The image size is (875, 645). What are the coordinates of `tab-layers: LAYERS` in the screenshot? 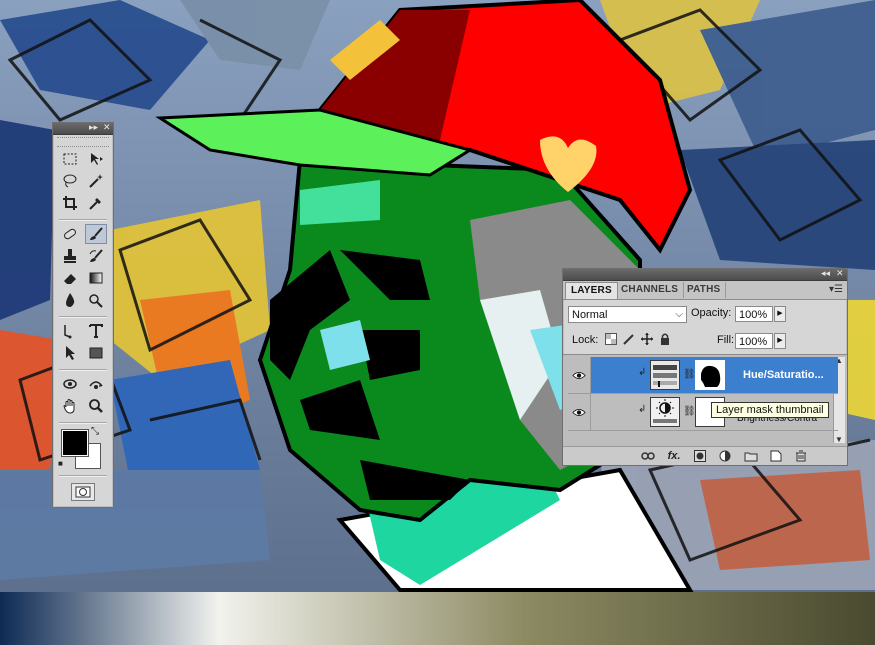 It's located at (591, 290).